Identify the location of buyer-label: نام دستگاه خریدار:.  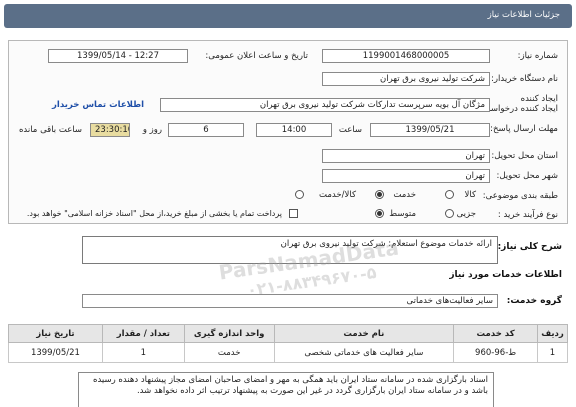
(524, 79).